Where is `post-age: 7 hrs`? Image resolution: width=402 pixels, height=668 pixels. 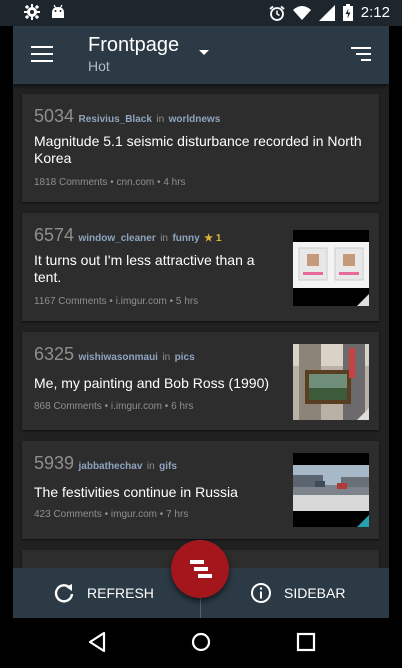
post-age: 7 hrs is located at coordinates (177, 514).